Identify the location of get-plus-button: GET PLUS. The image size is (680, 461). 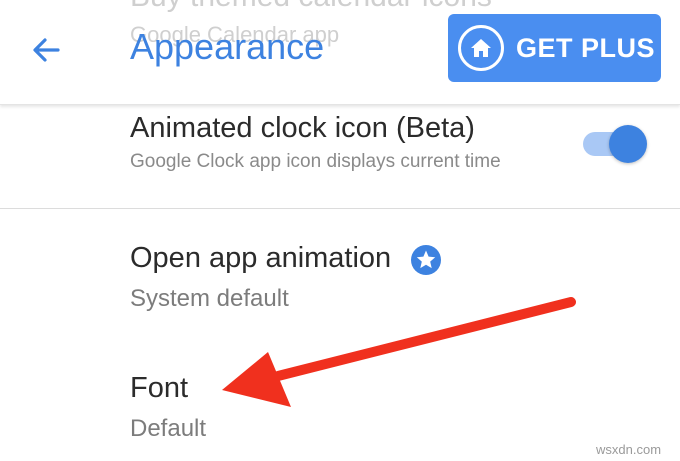
(554, 48).